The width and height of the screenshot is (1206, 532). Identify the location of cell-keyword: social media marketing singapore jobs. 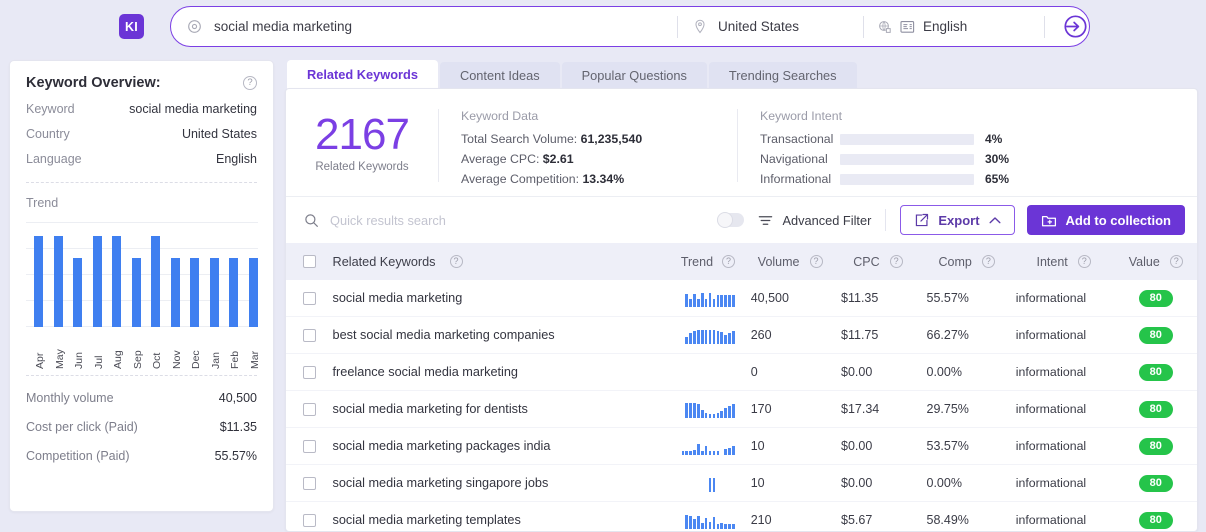
(488, 483).